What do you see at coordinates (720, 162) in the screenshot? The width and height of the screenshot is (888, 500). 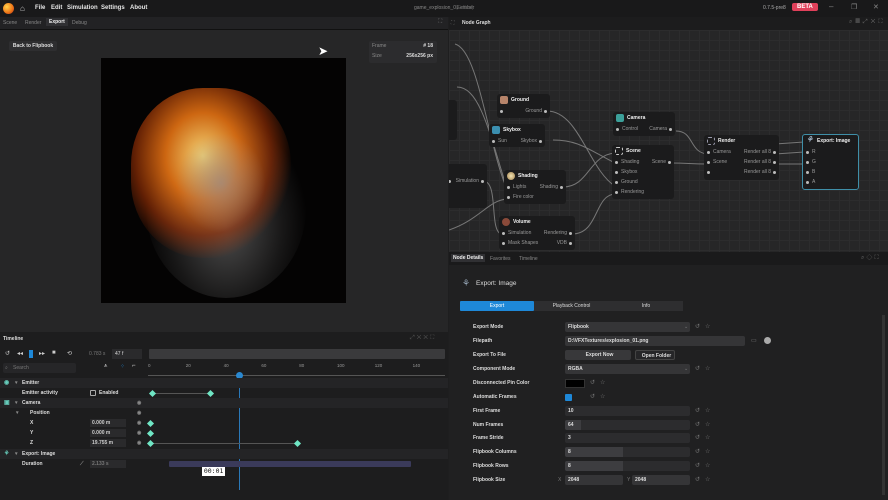 I see `pin-scene-in: Scene` at bounding box center [720, 162].